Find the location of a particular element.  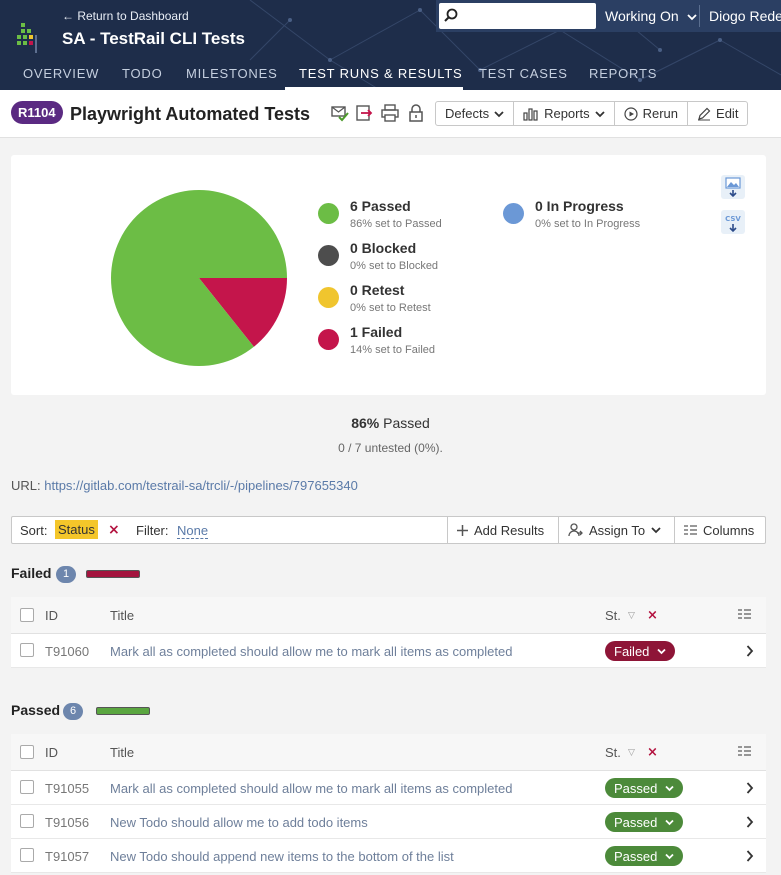

status-dropdown: Failed is located at coordinates (640, 651).